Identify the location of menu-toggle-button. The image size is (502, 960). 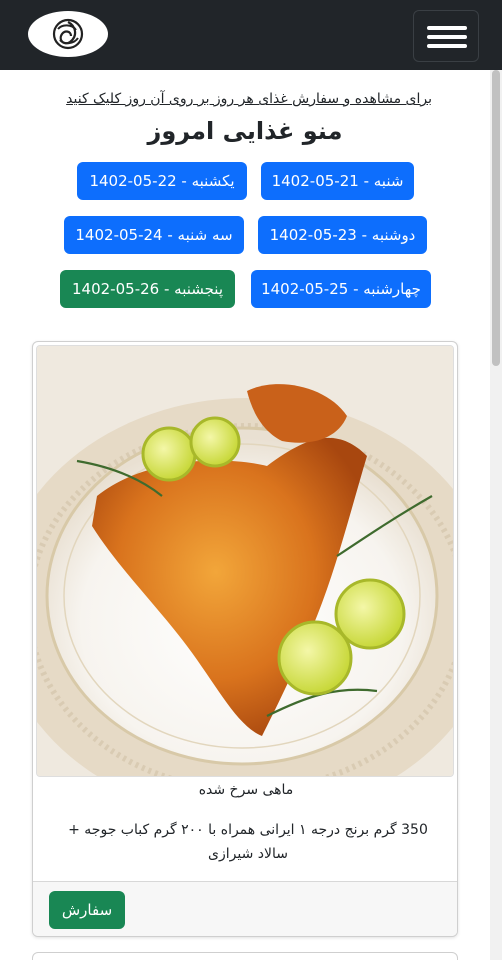
(446, 36).